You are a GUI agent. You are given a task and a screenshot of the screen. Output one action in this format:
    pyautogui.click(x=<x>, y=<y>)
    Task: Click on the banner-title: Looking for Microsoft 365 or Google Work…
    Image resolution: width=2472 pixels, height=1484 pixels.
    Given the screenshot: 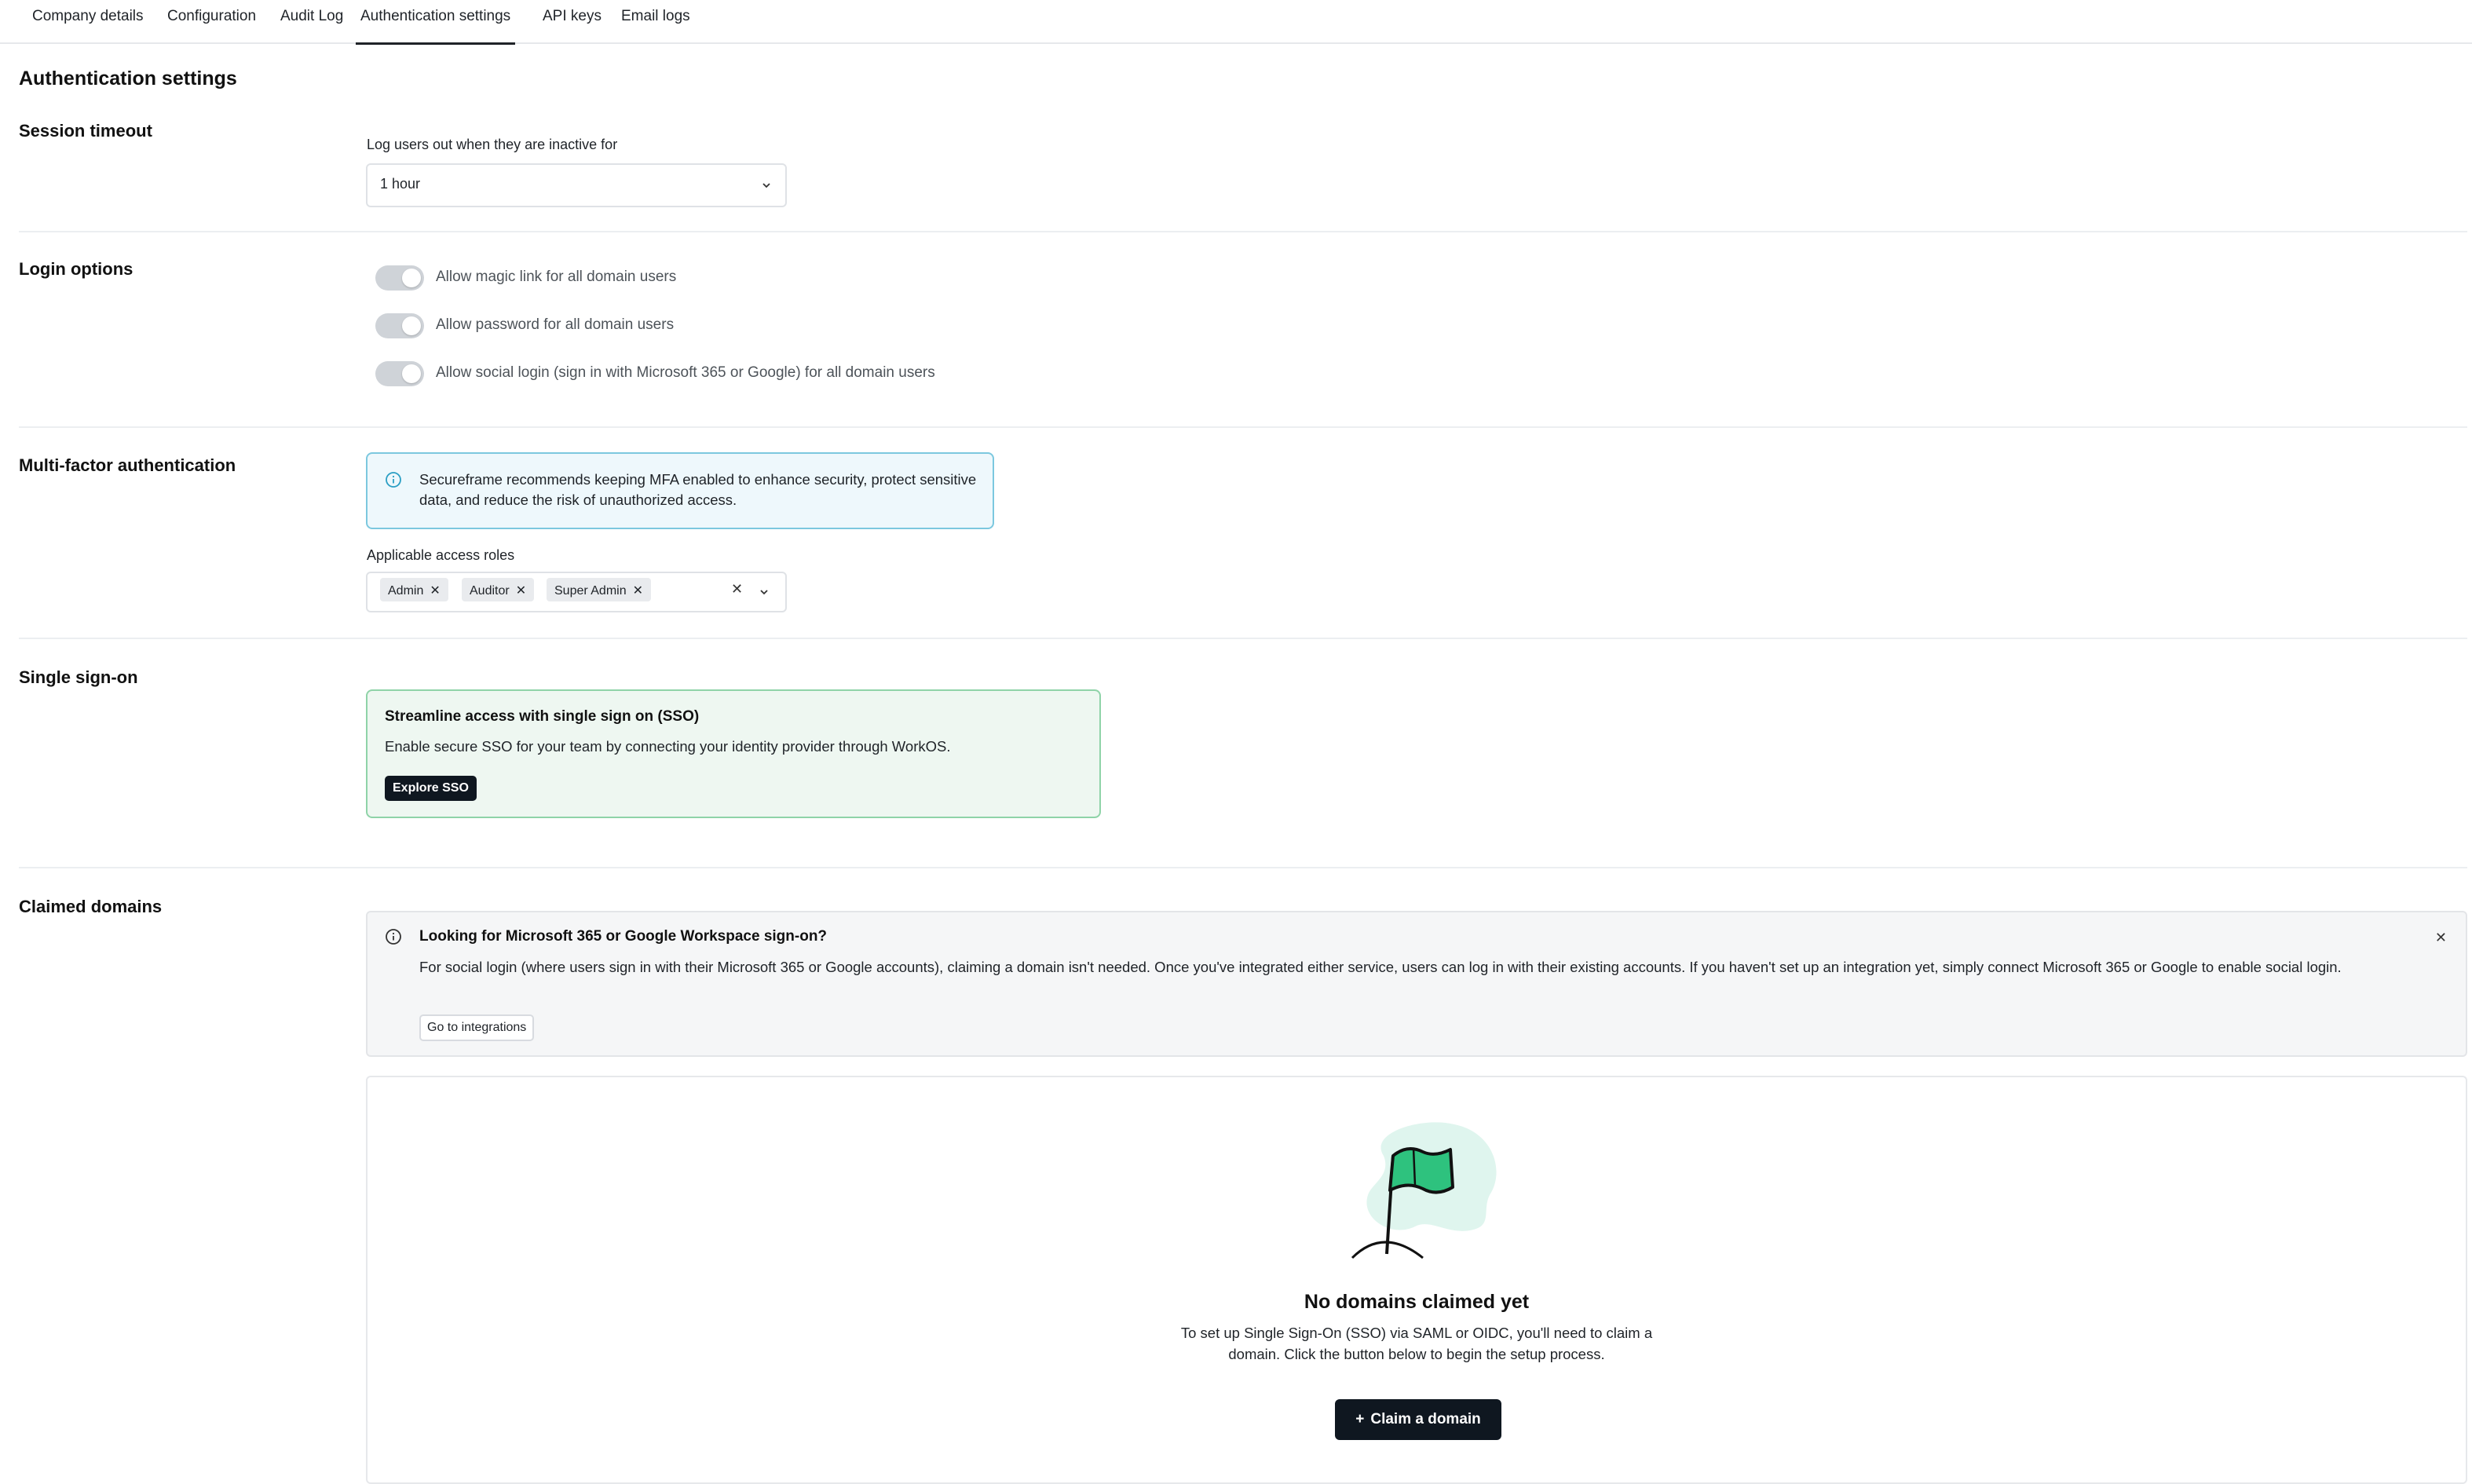 What is the action you would take?
    pyautogui.click(x=623, y=936)
    